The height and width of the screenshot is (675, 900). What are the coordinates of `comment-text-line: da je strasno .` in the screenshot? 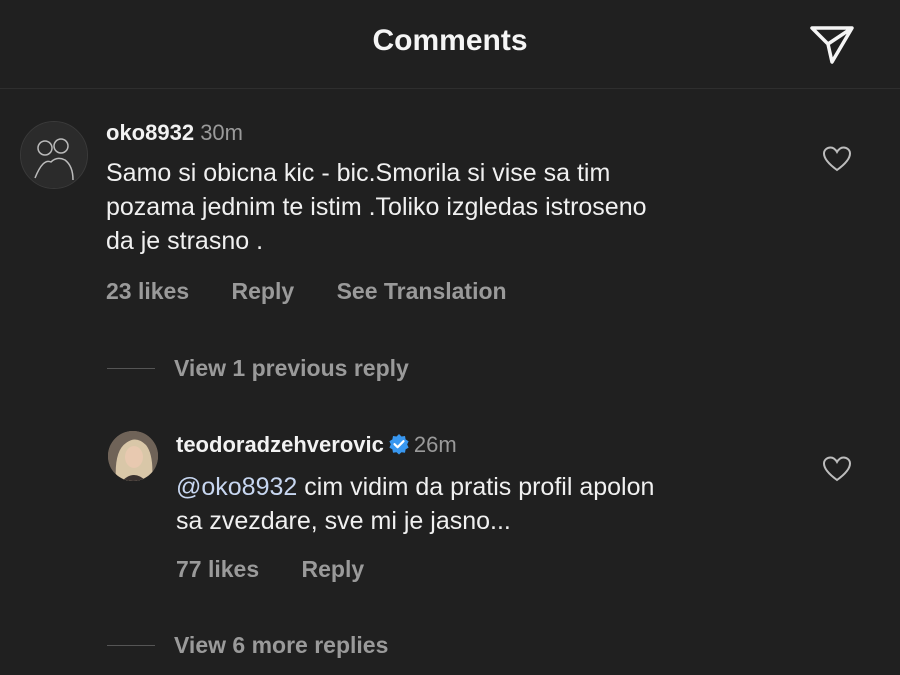 It's located at (185, 241).